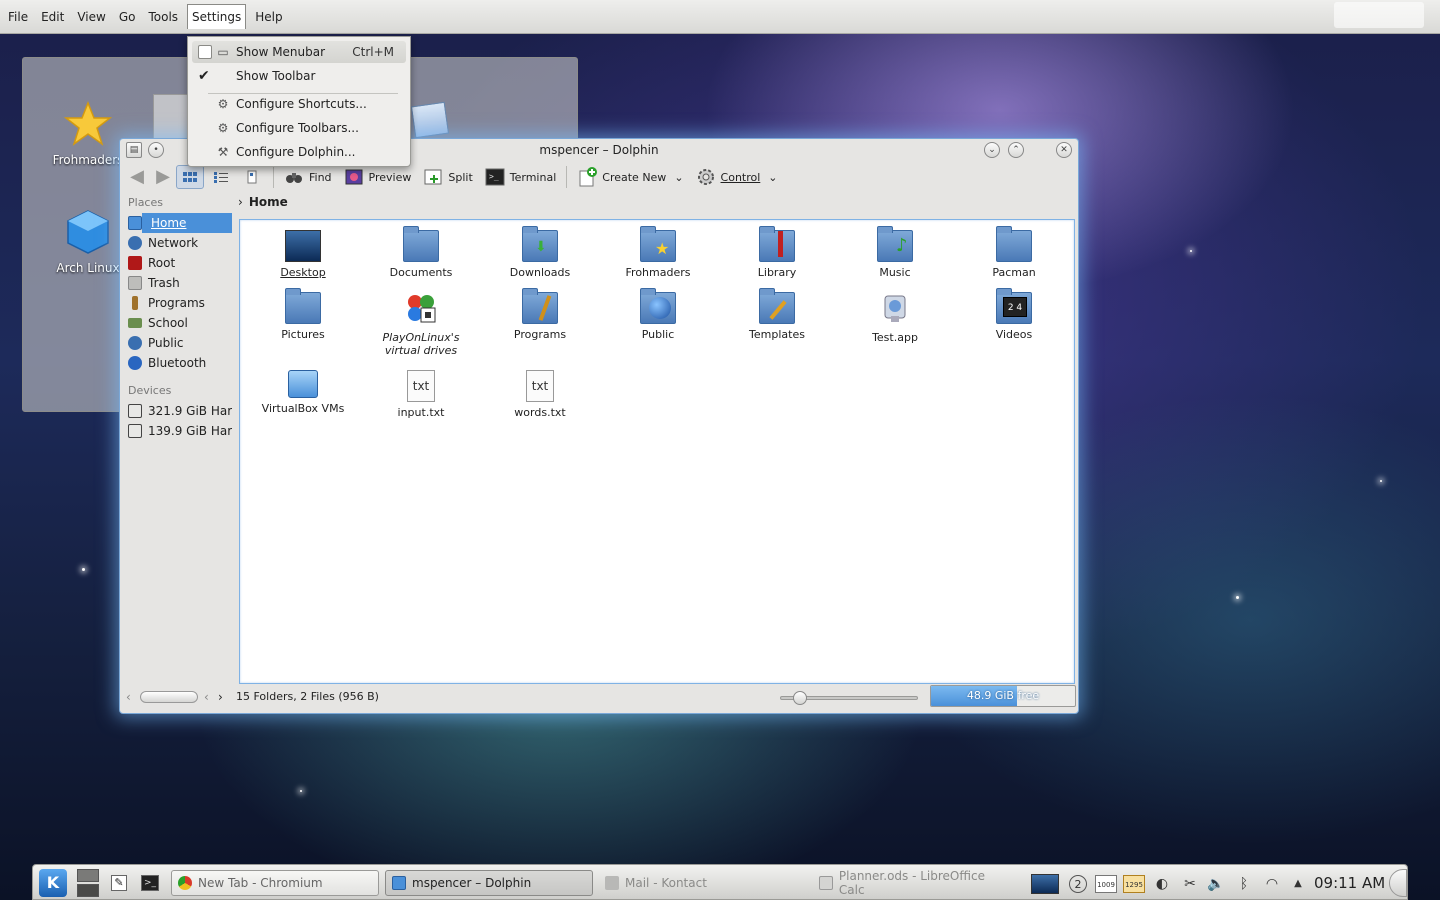  I want to click on task-libreoffice-calc: Planner.ods - LibreOffice Calc, so click(913, 883).